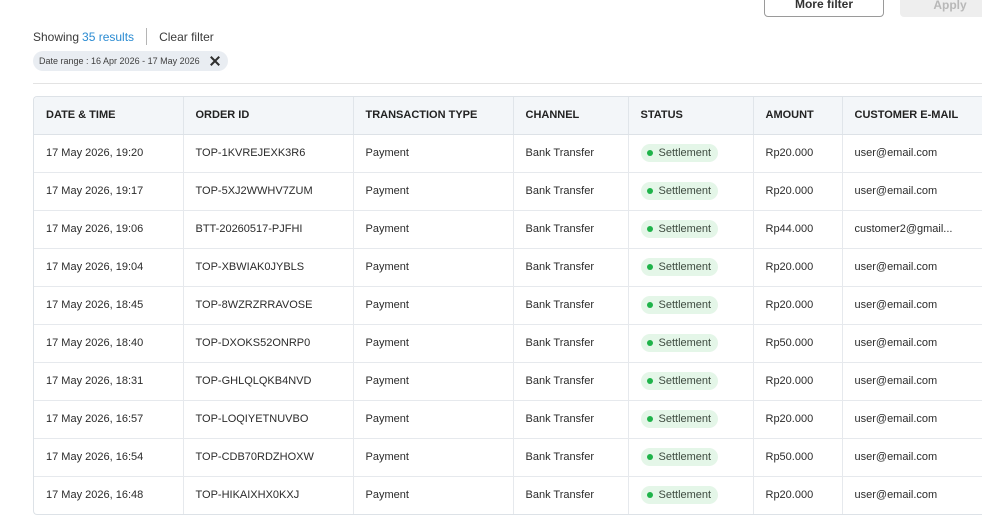 This screenshot has width=982, height=532. I want to click on summary-divider, so click(147, 36).